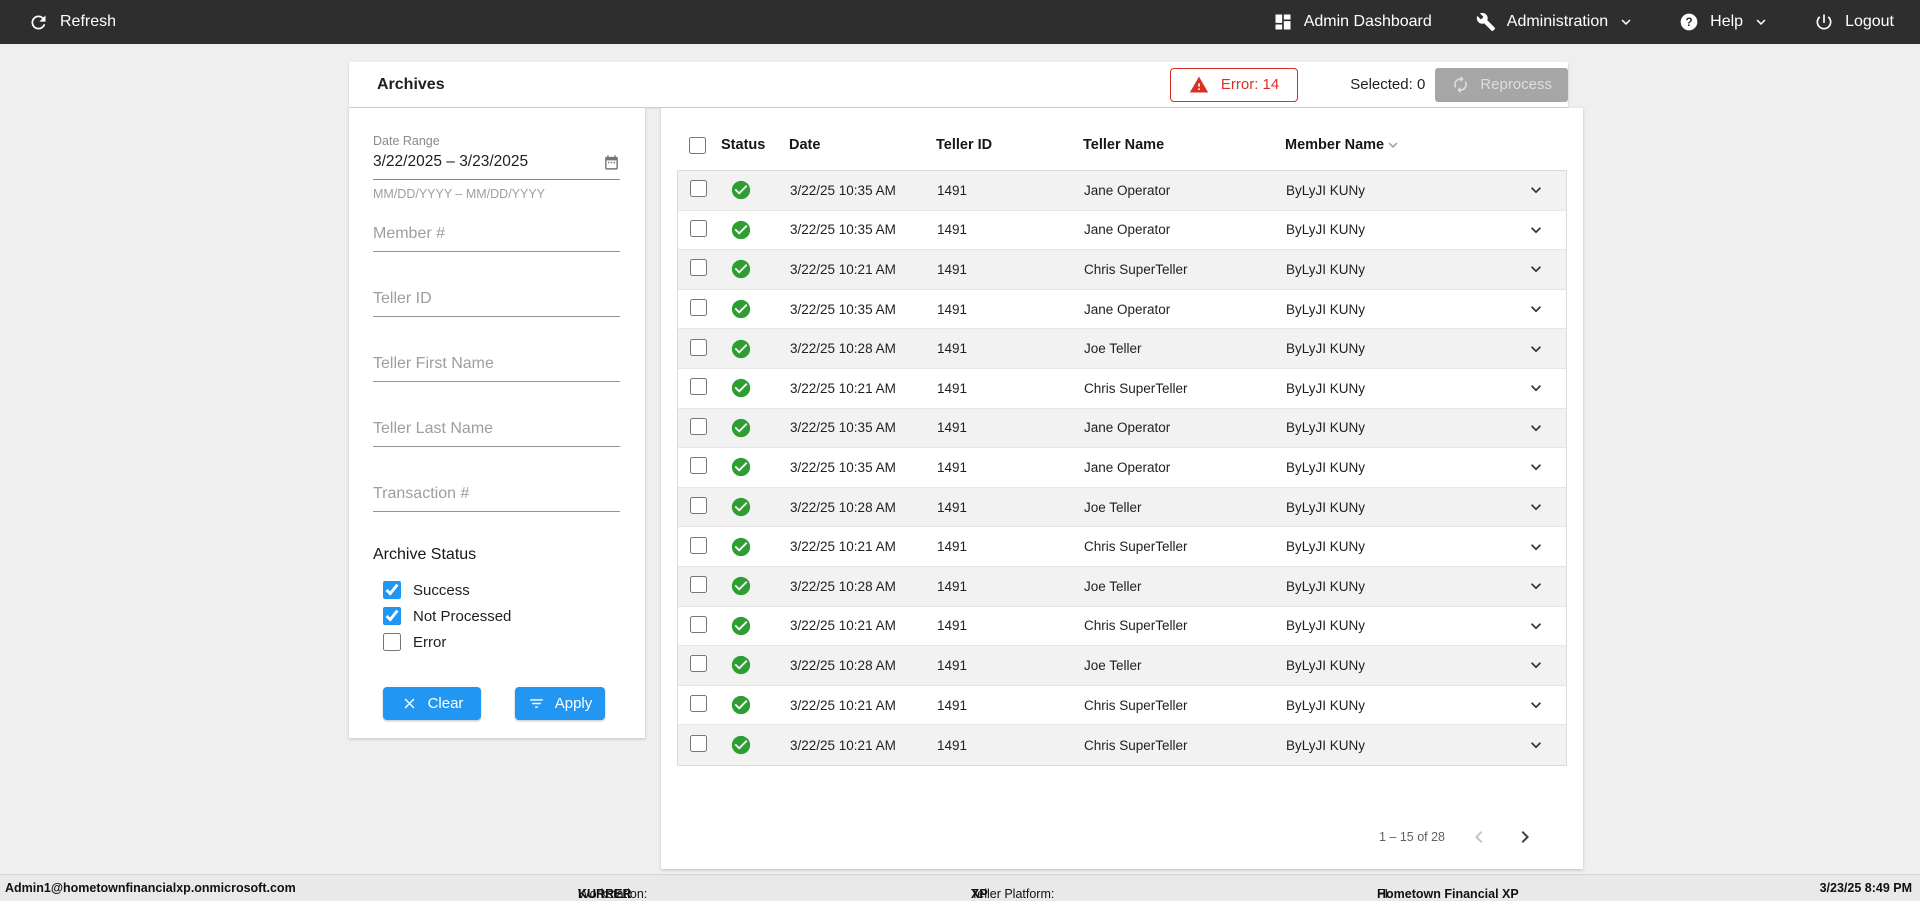  What do you see at coordinates (1689, 22) in the screenshot?
I see `help-icon: ?` at bounding box center [1689, 22].